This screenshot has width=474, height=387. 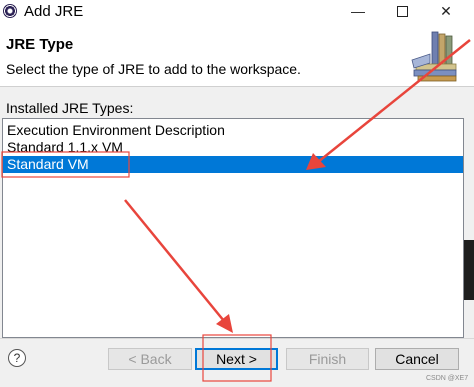 What do you see at coordinates (237, 13) in the screenshot?
I see `title-bar: Add JRE — ✕` at bounding box center [237, 13].